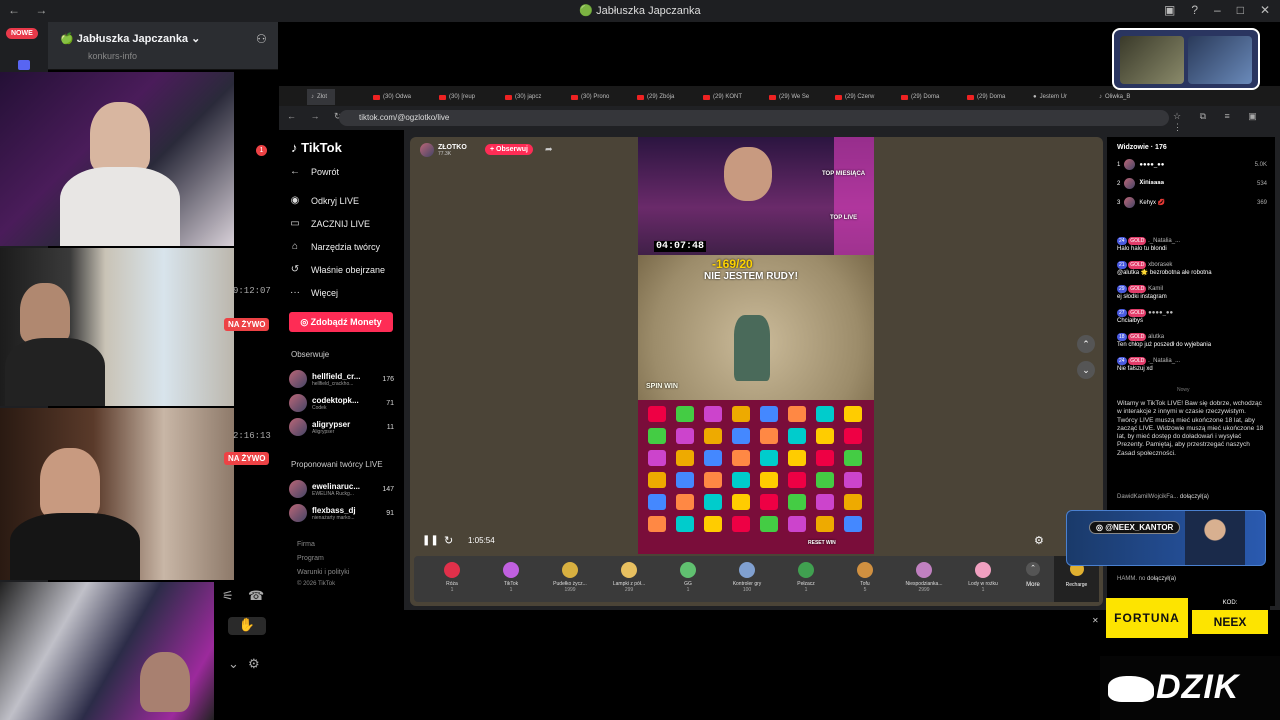 This screenshot has width=1280, height=720. Describe the element at coordinates (1192, 365) in the screenshot. I see `chat-message: 24 GOLD ._Natalia_... Nie fałszuj xd` at that location.